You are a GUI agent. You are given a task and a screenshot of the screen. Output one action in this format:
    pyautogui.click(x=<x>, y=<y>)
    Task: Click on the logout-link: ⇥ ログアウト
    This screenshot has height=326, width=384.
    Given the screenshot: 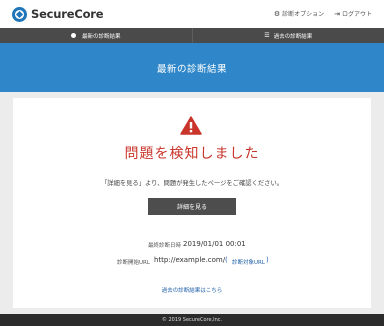 What is the action you would take?
    pyautogui.click(x=353, y=14)
    